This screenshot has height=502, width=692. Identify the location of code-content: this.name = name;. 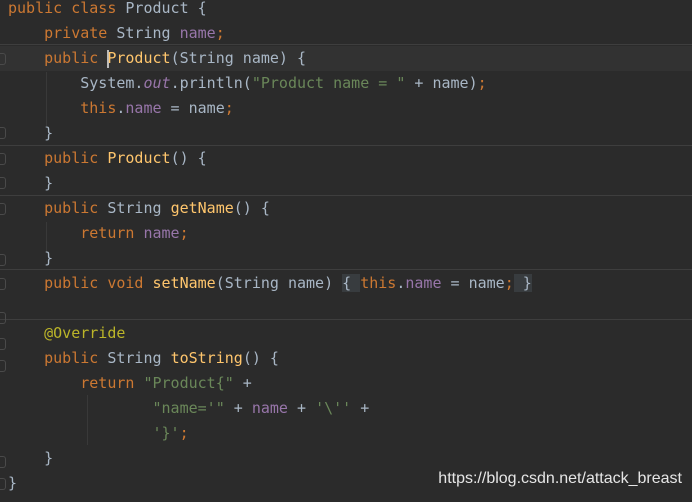
(121, 108).